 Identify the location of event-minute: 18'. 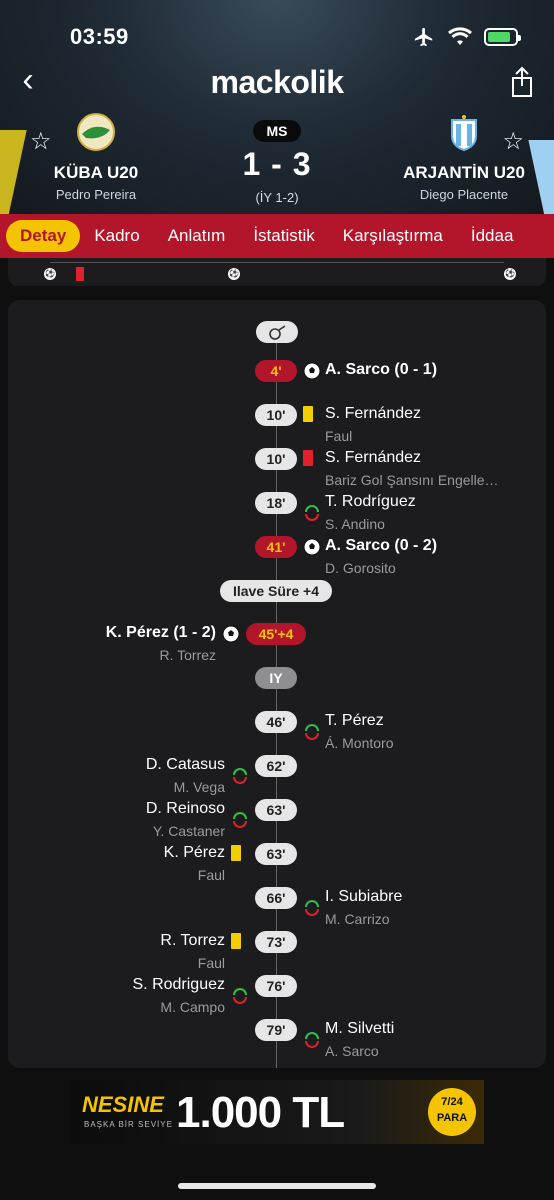
(276, 503).